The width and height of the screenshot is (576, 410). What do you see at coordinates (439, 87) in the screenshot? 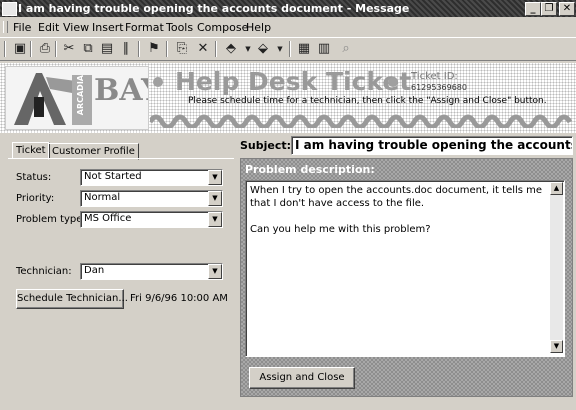
I see `ticket-id-value: 61295369680` at bounding box center [439, 87].